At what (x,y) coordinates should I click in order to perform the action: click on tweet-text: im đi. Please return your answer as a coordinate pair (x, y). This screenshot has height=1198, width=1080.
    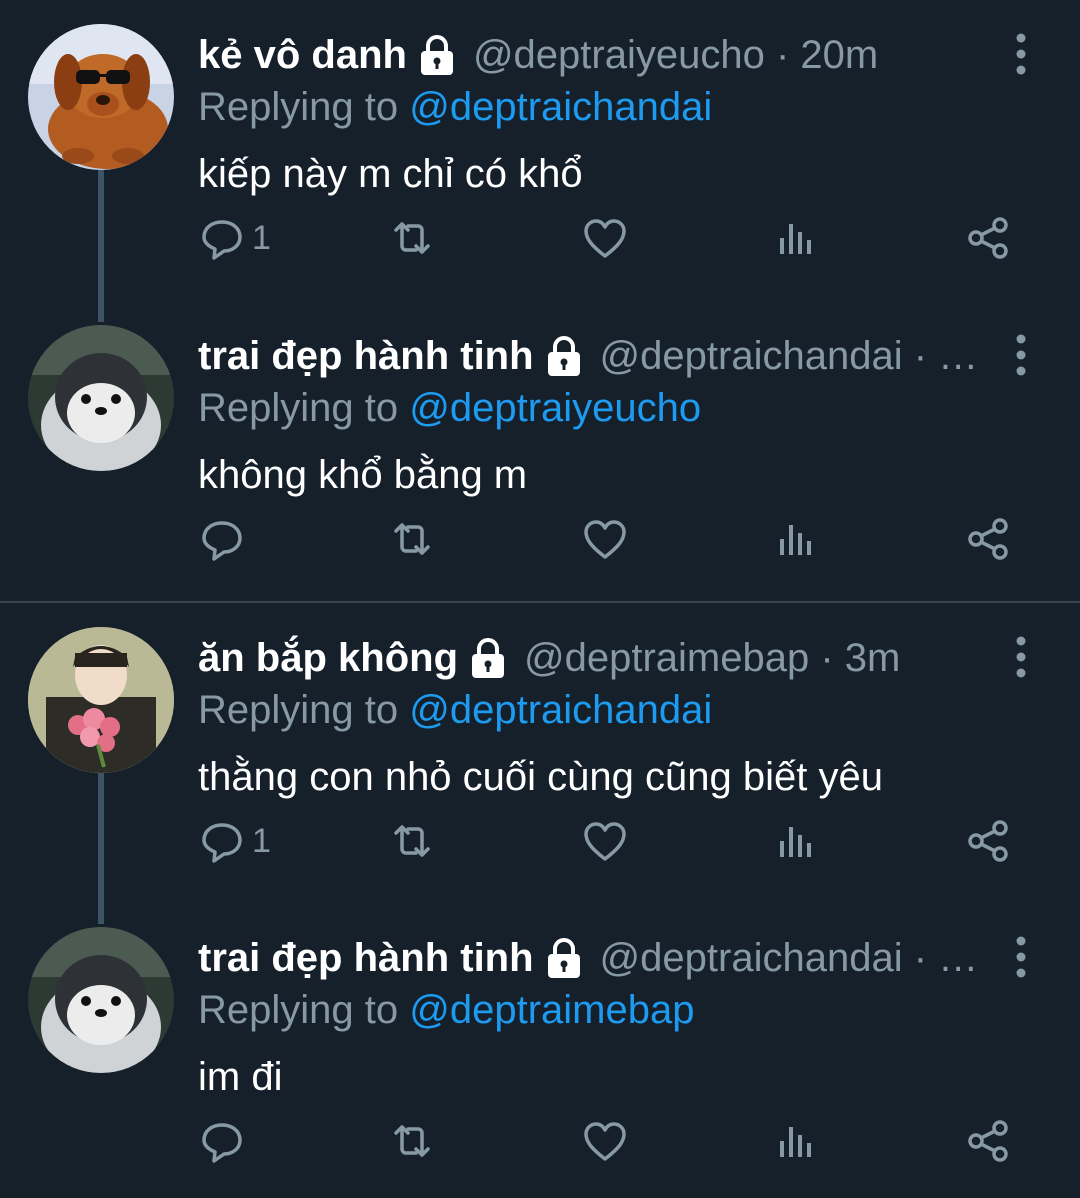
    Looking at the image, I should click on (240, 1077).